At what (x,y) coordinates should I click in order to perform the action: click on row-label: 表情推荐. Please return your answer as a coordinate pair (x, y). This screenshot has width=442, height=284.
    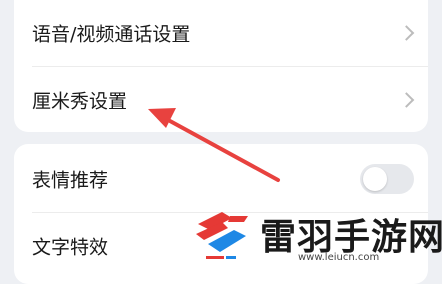
    Looking at the image, I should click on (70, 180).